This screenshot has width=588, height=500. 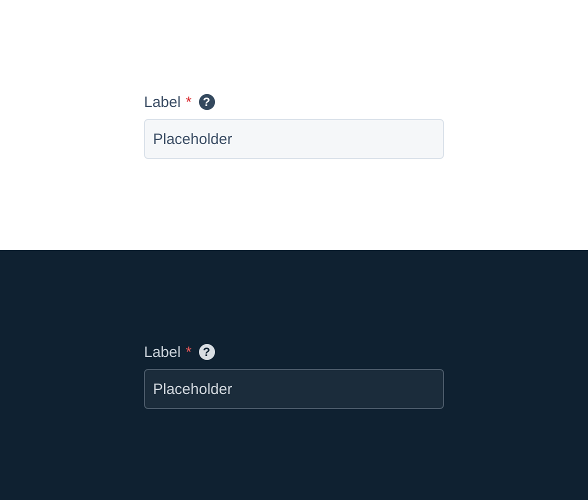 I want to click on input-field: Placeholder, so click(x=294, y=389).